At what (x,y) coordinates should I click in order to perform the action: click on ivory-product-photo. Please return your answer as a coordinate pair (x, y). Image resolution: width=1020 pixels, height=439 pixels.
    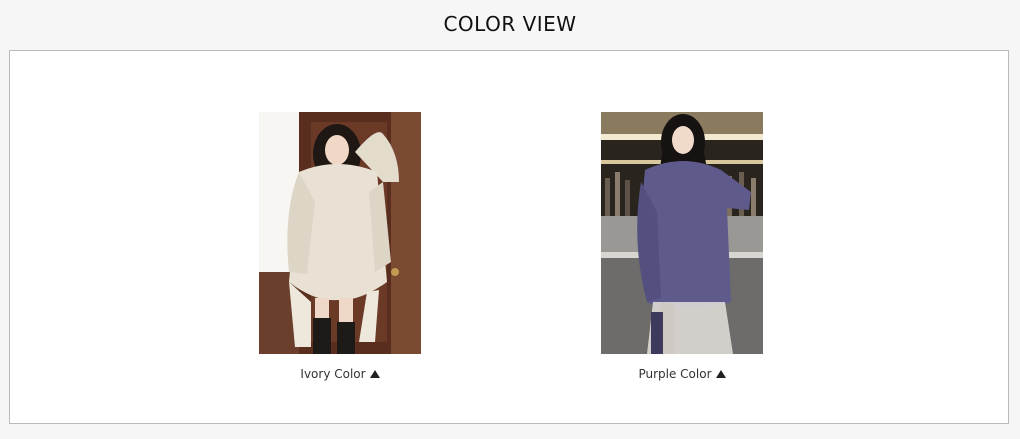
    Looking at the image, I should click on (340, 233).